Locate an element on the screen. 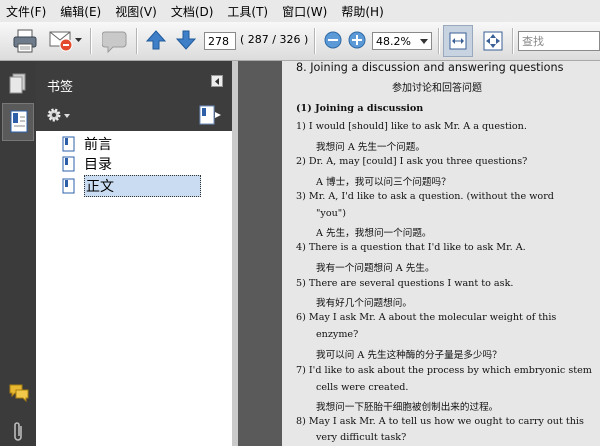 The width and height of the screenshot is (600, 446). zoom-level-select: 48.2% is located at coordinates (402, 41).